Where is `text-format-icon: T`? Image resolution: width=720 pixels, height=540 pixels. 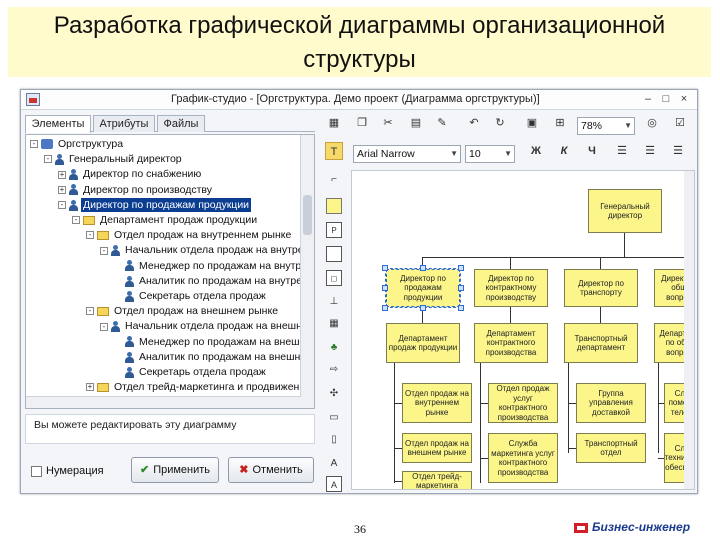 text-format-icon: T is located at coordinates (334, 151).